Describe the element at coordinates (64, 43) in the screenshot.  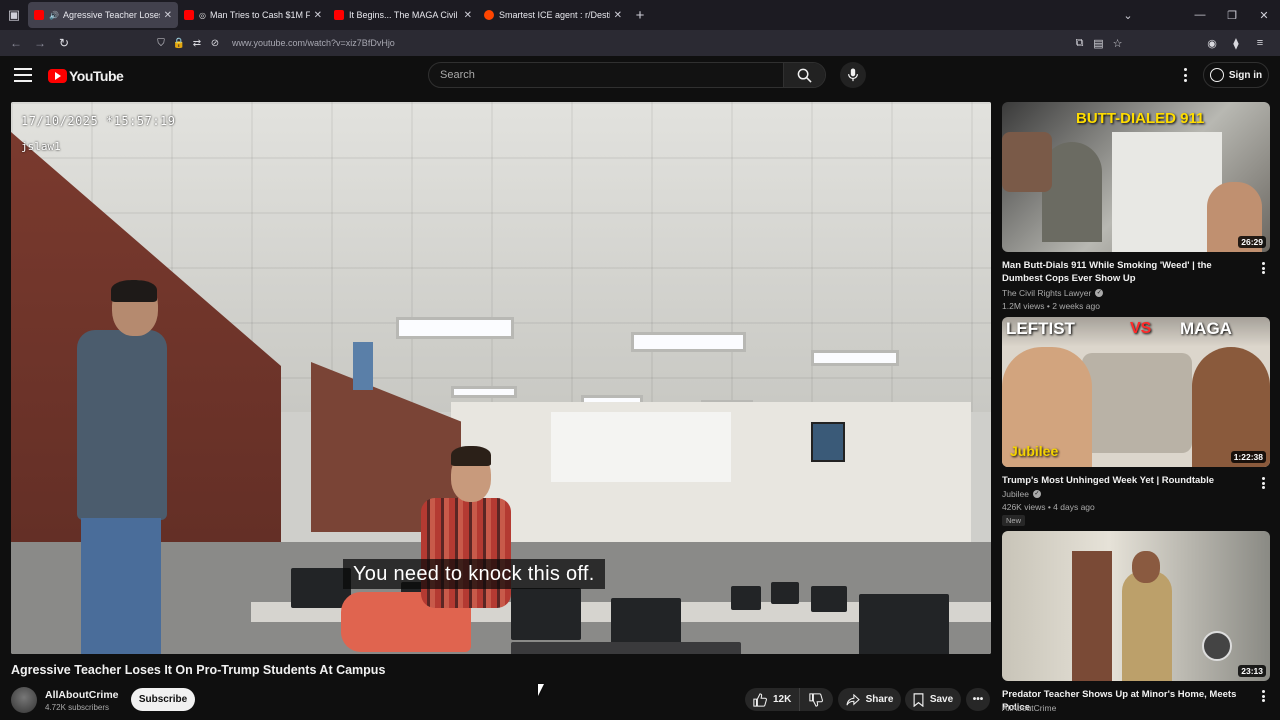
I see `reload-icon: ↻` at that location.